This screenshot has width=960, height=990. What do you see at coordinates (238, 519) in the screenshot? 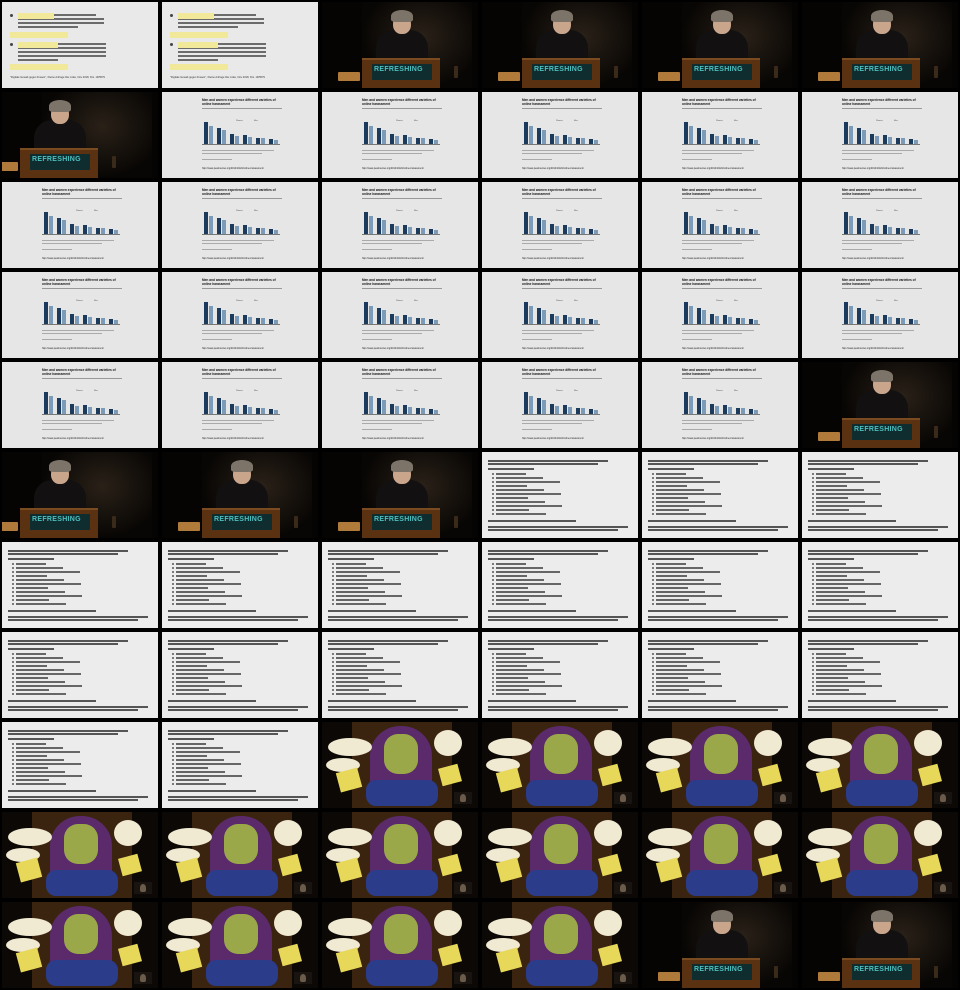
I see `banner-text: REFRESHING` at bounding box center [238, 519].